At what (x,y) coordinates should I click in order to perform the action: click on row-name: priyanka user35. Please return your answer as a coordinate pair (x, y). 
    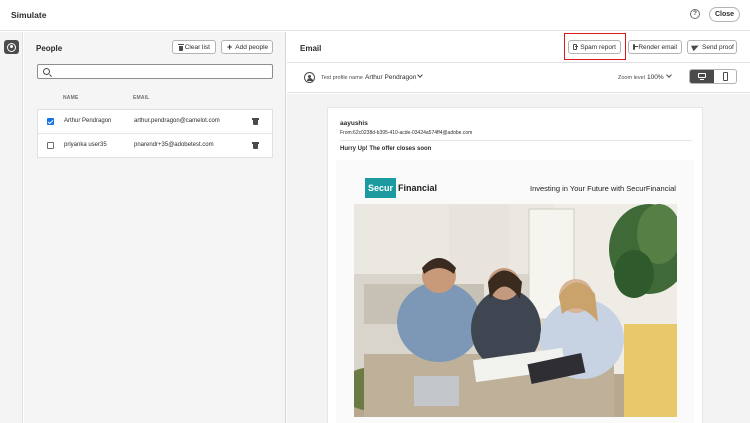
    Looking at the image, I should click on (85, 145).